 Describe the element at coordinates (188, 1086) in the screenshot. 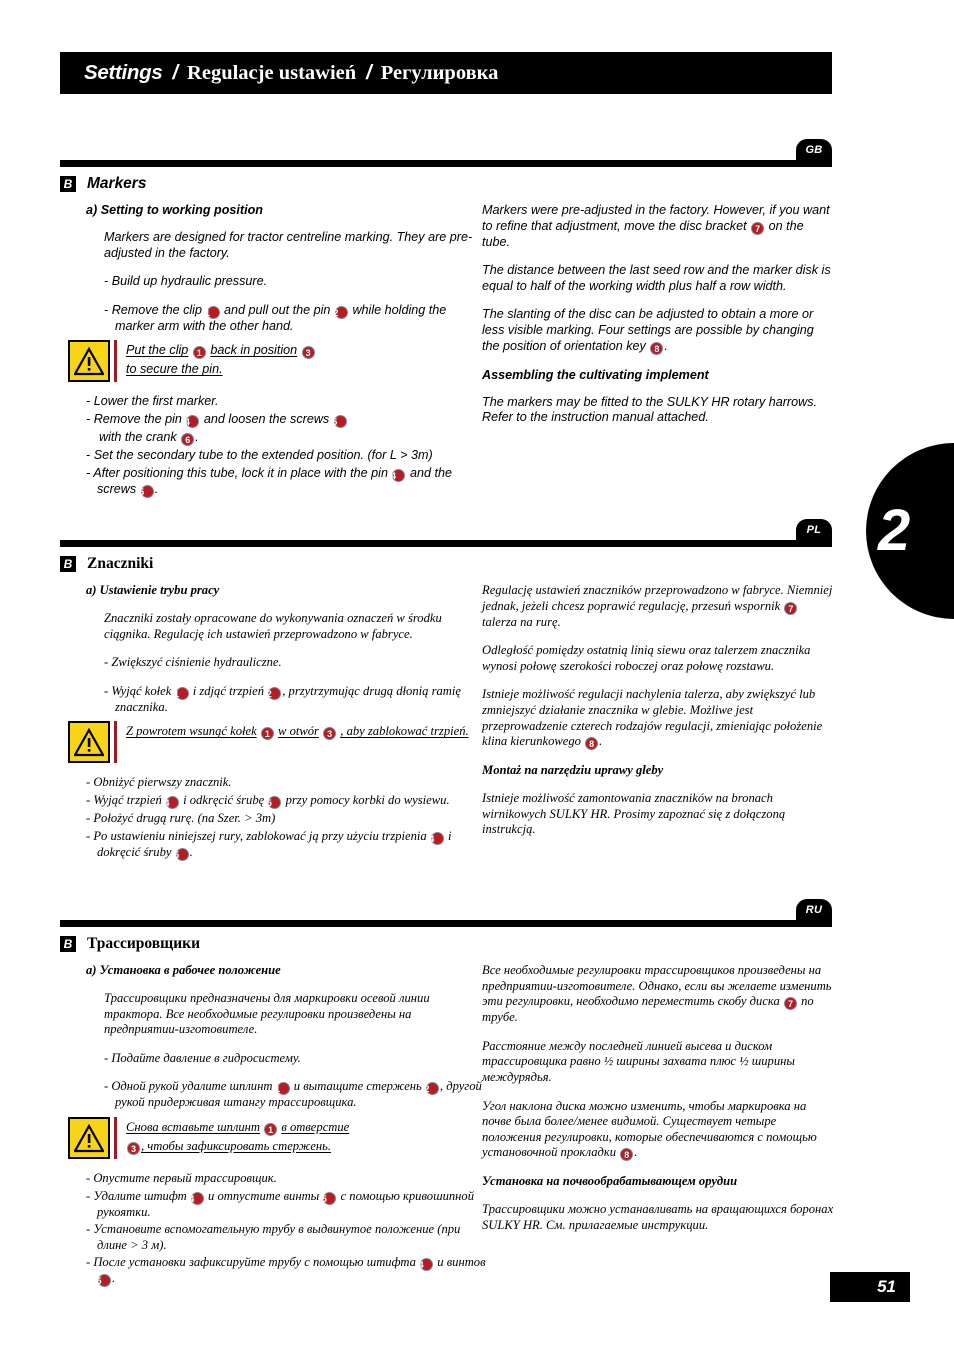

I see `list-item-text: - Одной рукой удалите шплинт` at that location.